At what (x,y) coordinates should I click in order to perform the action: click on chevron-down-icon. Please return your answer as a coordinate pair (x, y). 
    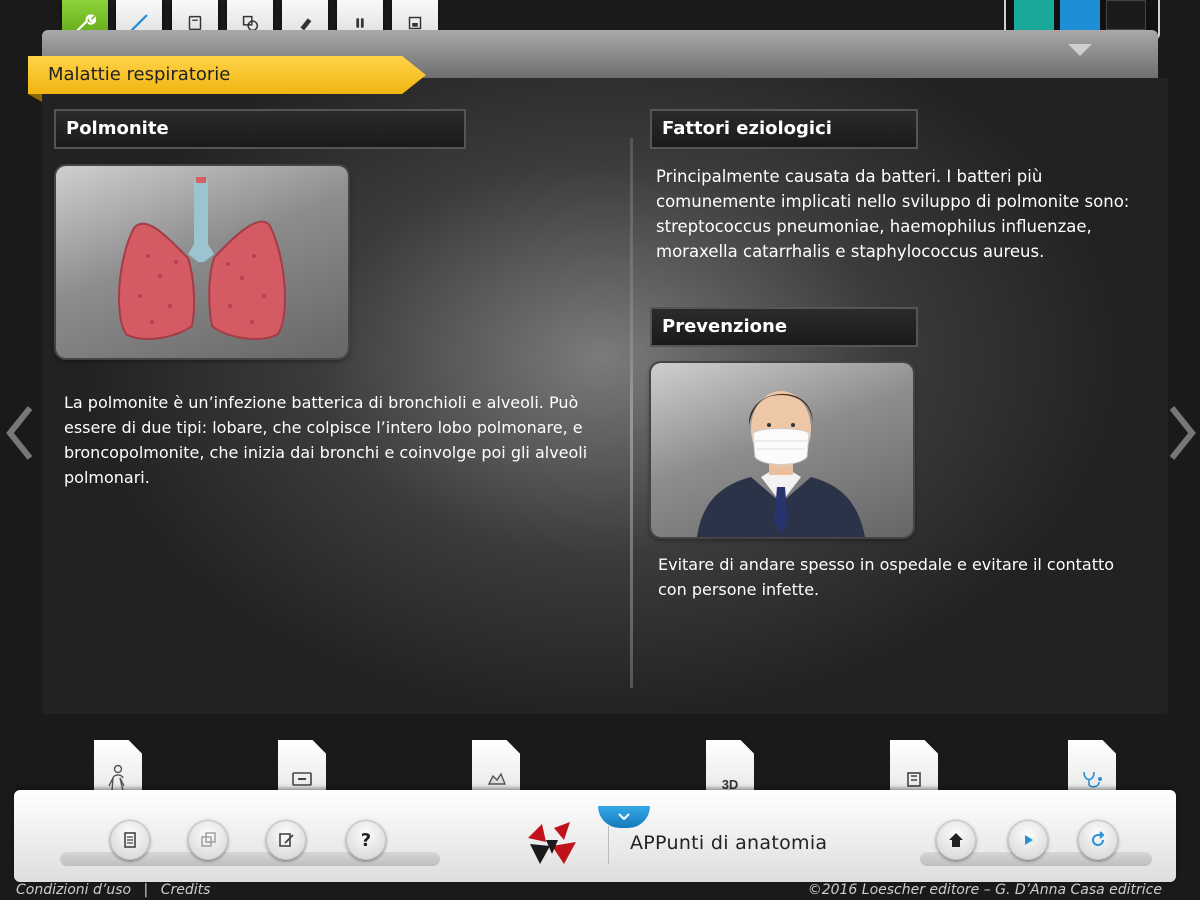
    Looking at the image, I should click on (624, 817).